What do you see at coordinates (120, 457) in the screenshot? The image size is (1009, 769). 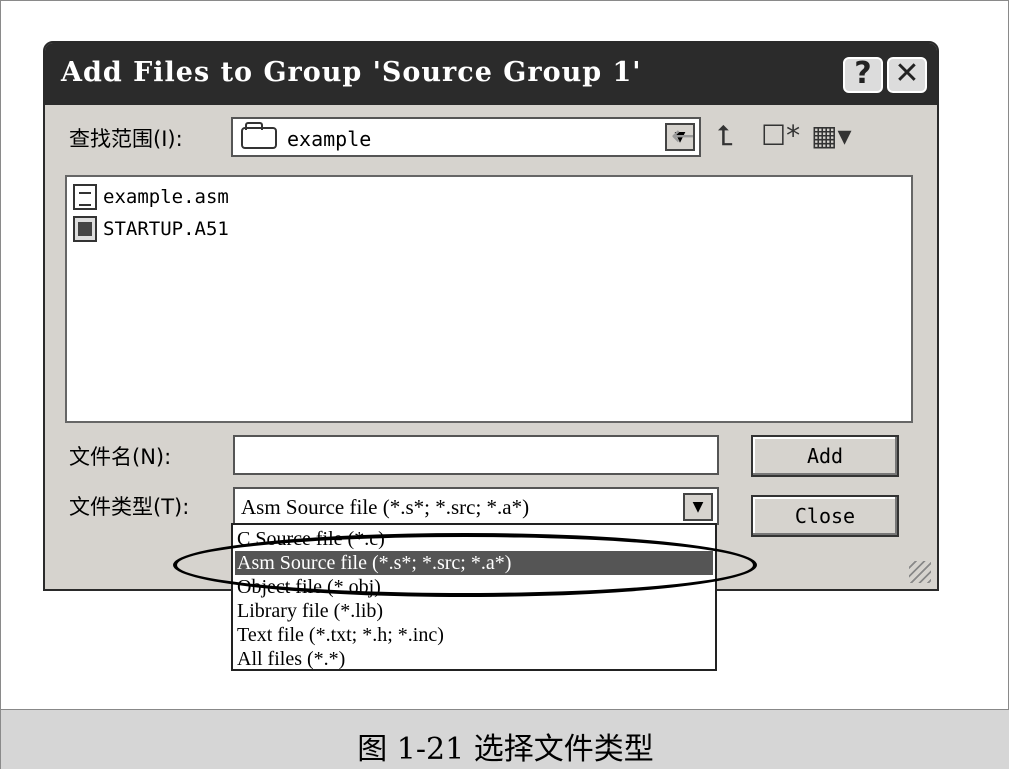 I see `file-name-label: 文件名(N):` at bounding box center [120, 457].